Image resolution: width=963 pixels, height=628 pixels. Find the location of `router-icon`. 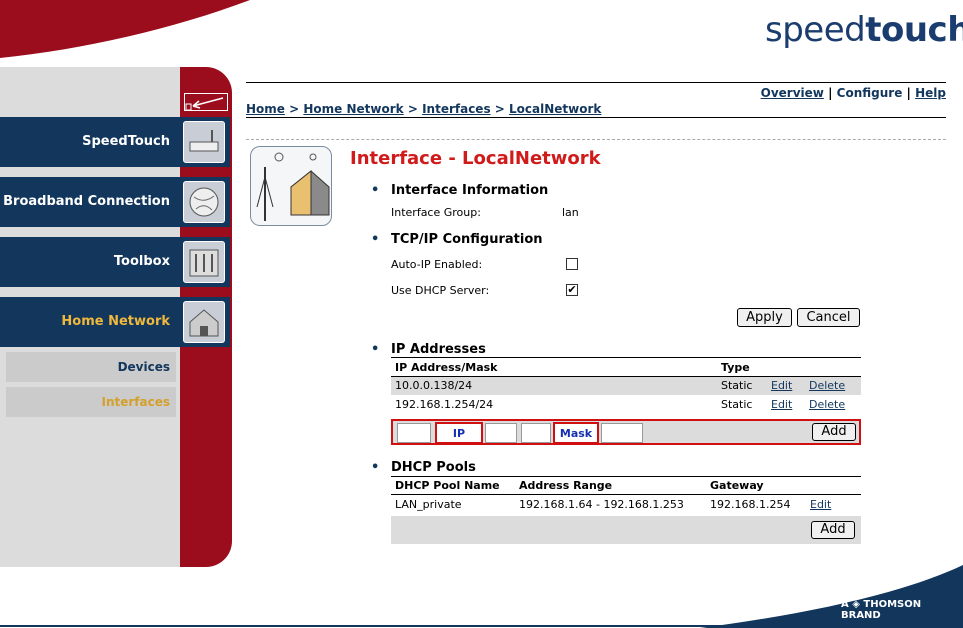

router-icon is located at coordinates (204, 142).